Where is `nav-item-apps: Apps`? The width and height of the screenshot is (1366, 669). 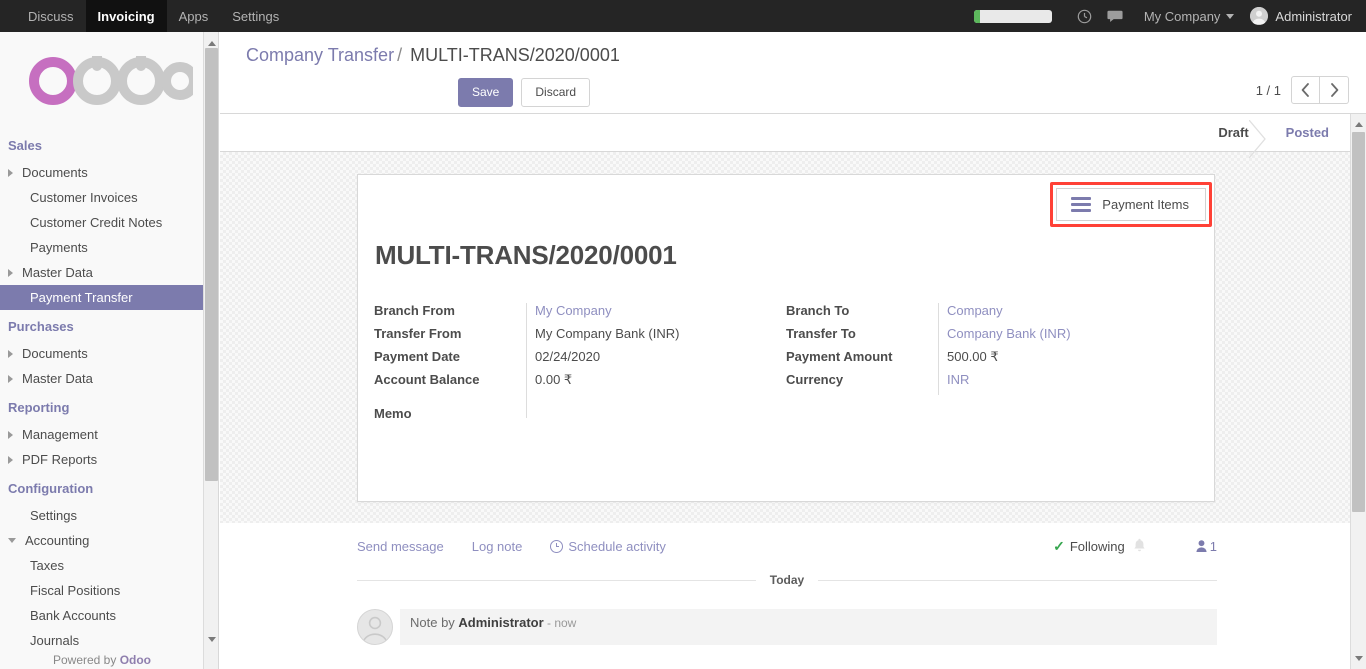
nav-item-apps: Apps is located at coordinates (194, 16).